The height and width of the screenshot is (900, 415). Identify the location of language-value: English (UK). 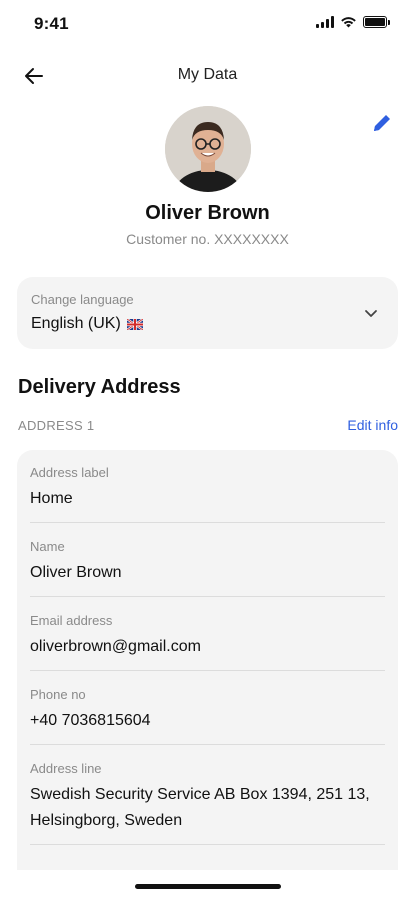
(76, 323).